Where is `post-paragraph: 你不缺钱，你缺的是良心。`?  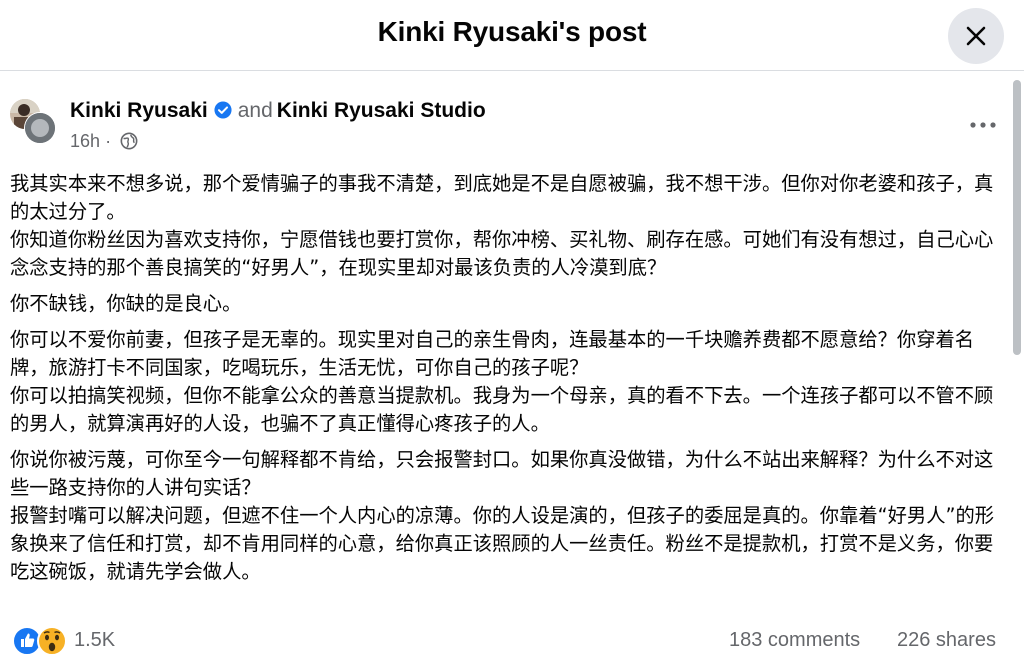
post-paragraph: 你不缺钱，你缺的是良心。 is located at coordinates (126, 303).